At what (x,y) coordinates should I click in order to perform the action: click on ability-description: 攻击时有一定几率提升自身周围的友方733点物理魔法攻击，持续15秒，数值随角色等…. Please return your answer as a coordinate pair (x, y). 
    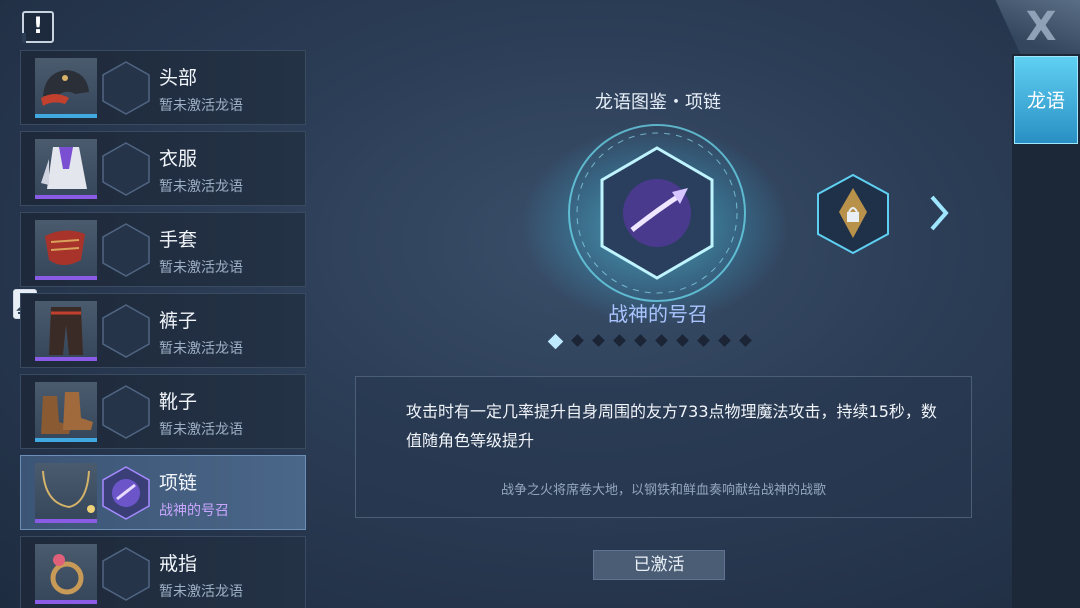
    Looking at the image, I should click on (671, 426).